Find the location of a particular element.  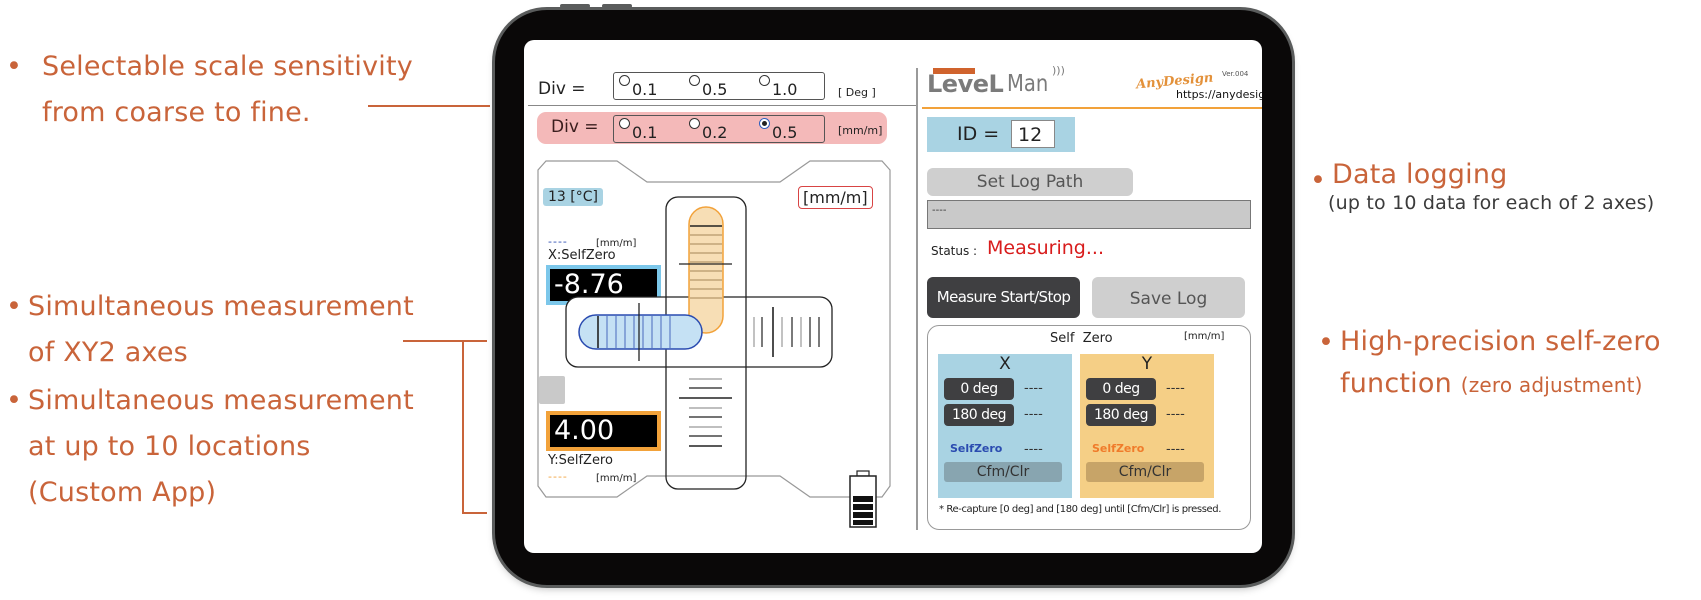

bracket-line-bottom is located at coordinates (474, 513).